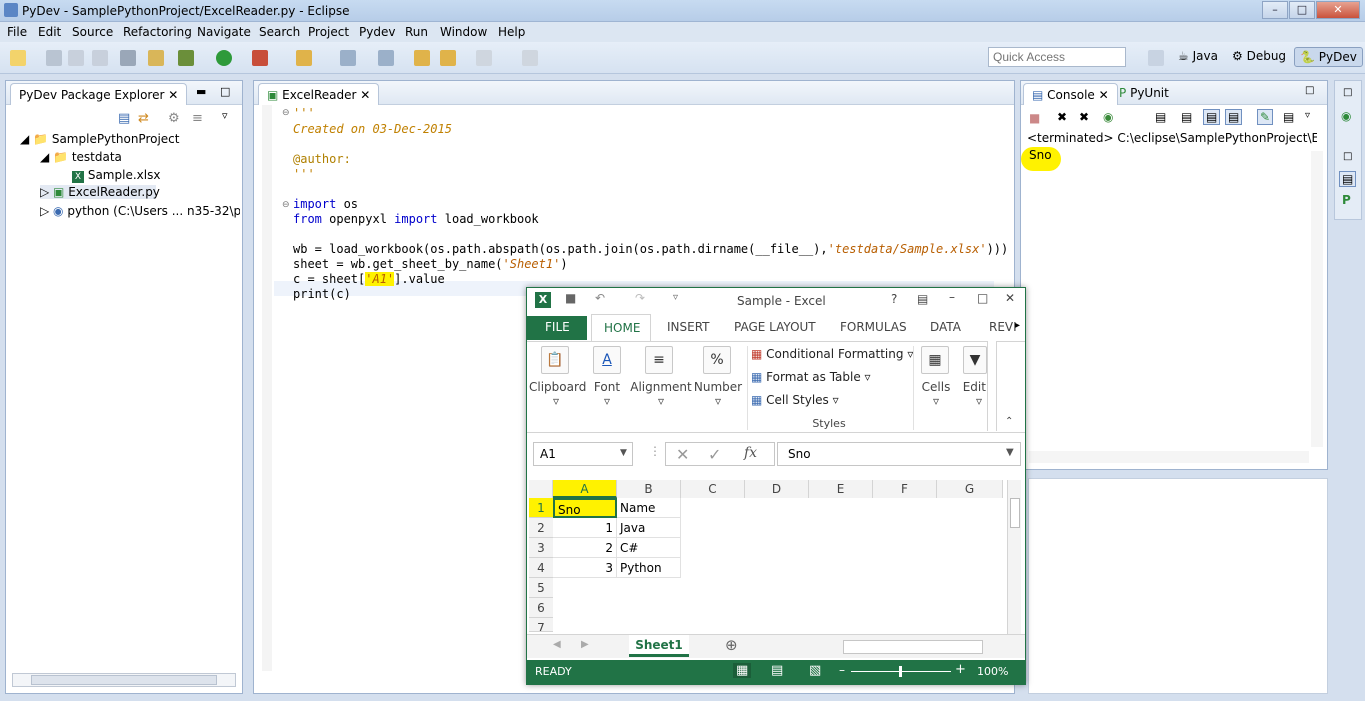 This screenshot has width=1365, height=701. I want to click on tree-item-project: ◢ 📁 SamplePythonProject, so click(99, 139).